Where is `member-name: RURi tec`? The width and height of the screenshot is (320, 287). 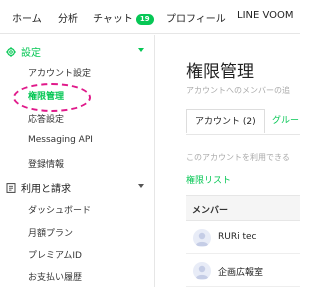
member-name: RURi tec is located at coordinates (237, 237).